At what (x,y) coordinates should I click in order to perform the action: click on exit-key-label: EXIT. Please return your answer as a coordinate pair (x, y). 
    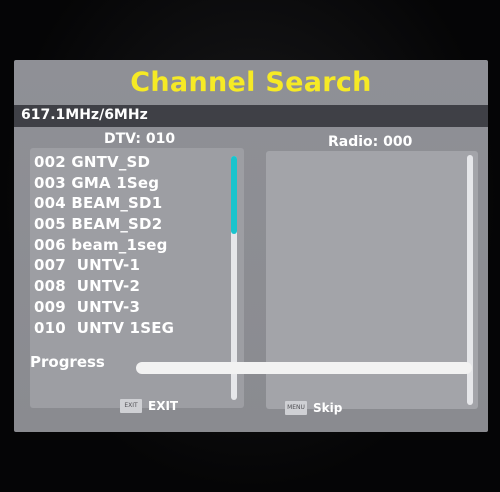
    Looking at the image, I should click on (163, 406).